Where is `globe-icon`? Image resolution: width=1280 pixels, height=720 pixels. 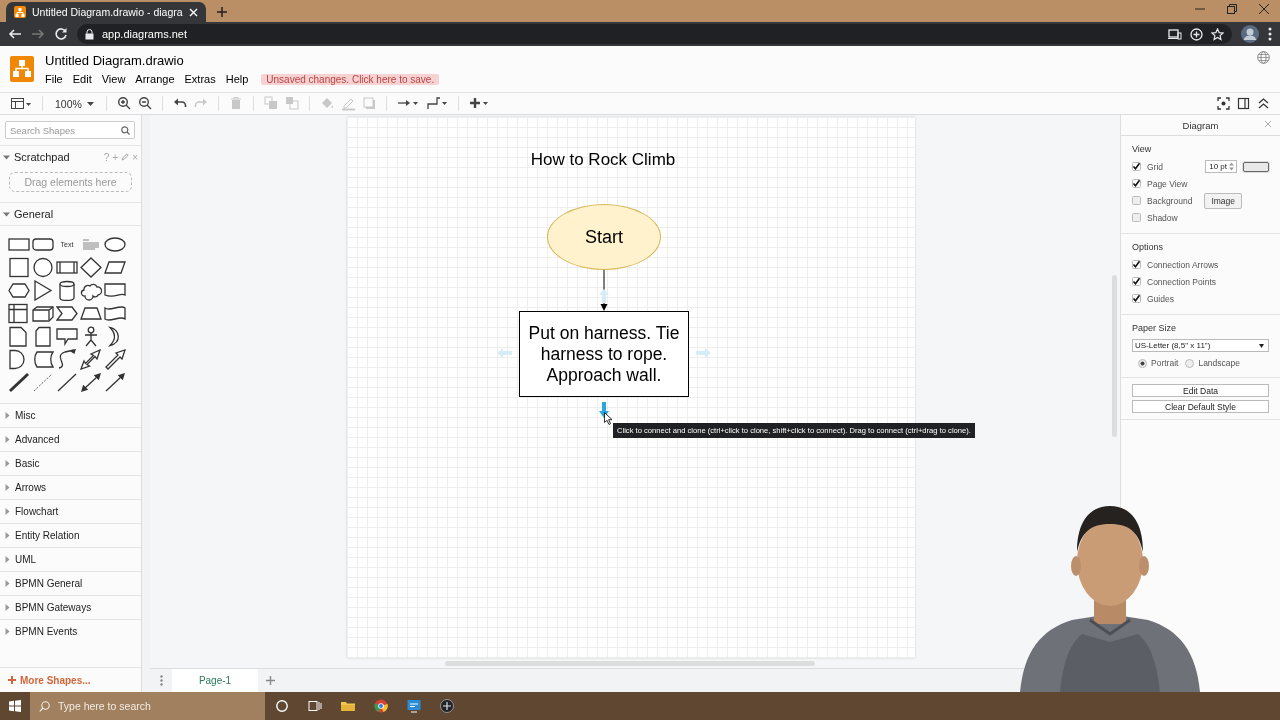 globe-icon is located at coordinates (1263, 57).